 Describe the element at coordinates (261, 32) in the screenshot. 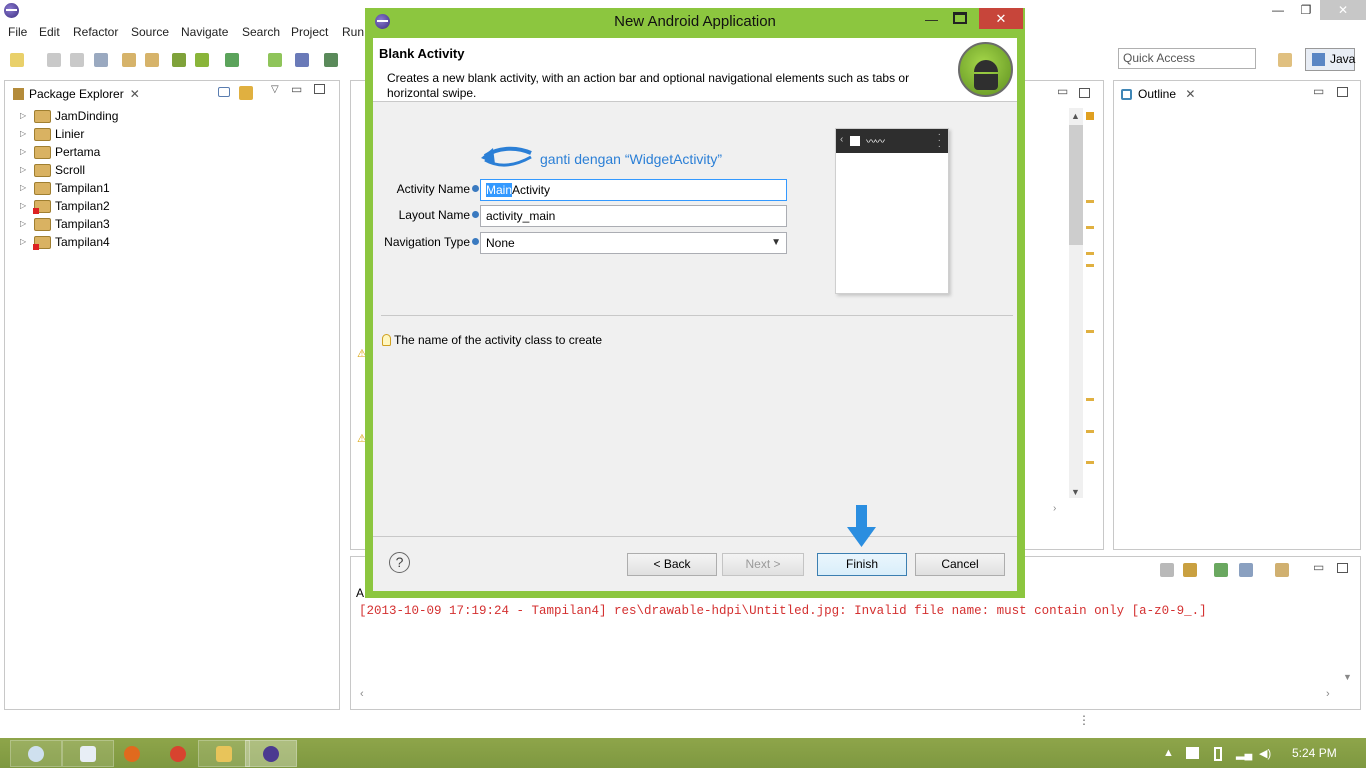

I see `menu-search: Search` at that location.